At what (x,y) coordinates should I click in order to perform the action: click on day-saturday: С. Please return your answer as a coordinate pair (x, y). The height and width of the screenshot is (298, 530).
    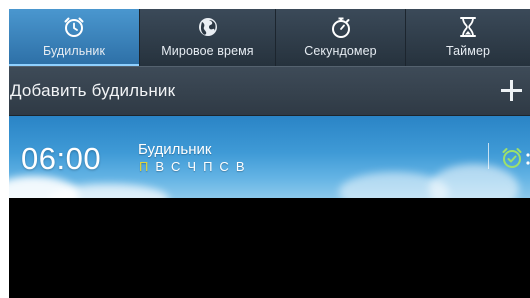
    Looking at the image, I should click on (224, 166).